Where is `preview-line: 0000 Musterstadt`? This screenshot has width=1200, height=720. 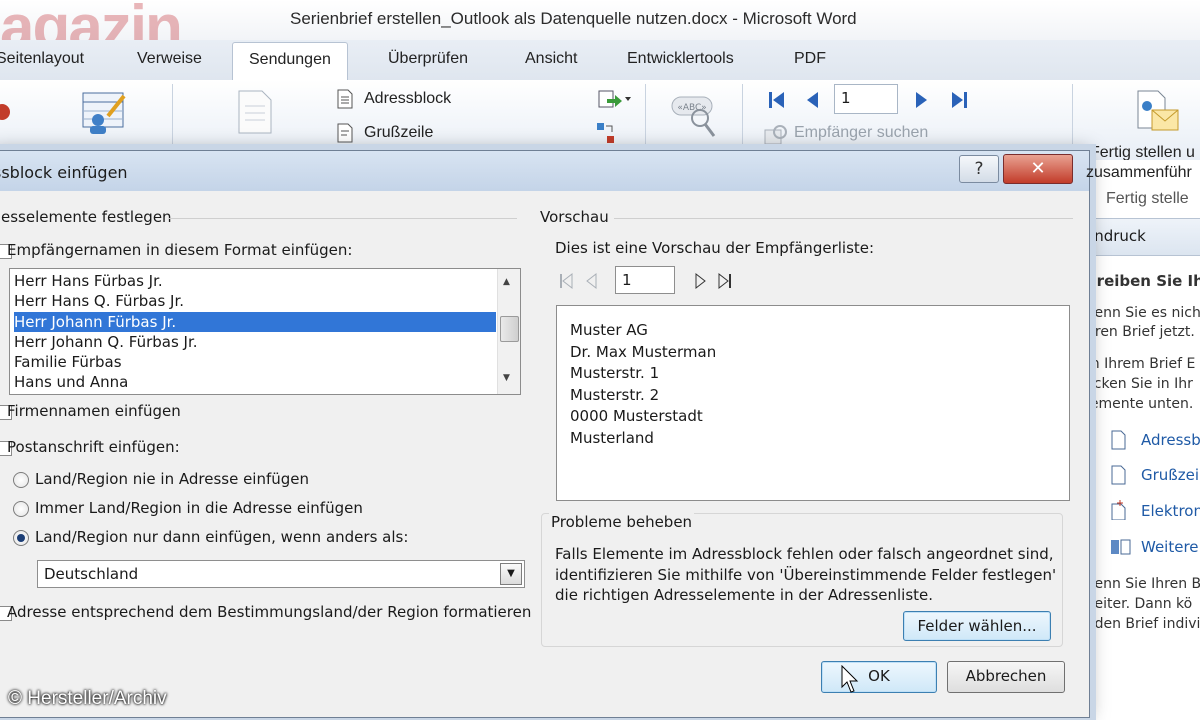 preview-line: 0000 Musterstadt is located at coordinates (636, 416).